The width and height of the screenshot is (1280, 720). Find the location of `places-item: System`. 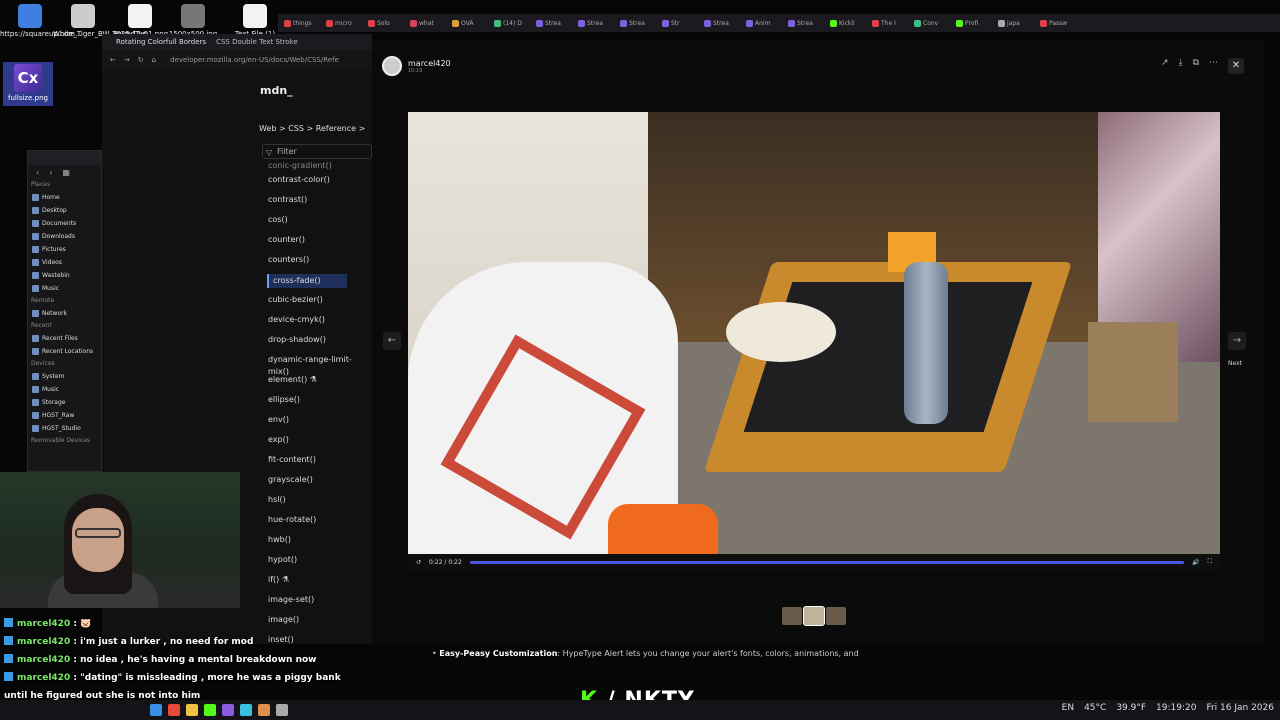

places-item: System is located at coordinates (64, 376).